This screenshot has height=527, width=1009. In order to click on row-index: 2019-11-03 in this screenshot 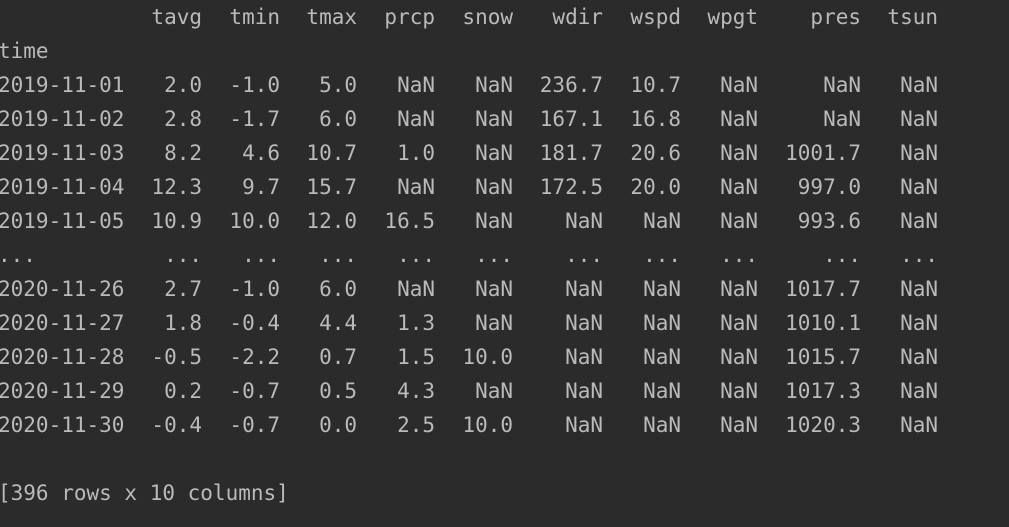, I will do `click(62, 153)`.